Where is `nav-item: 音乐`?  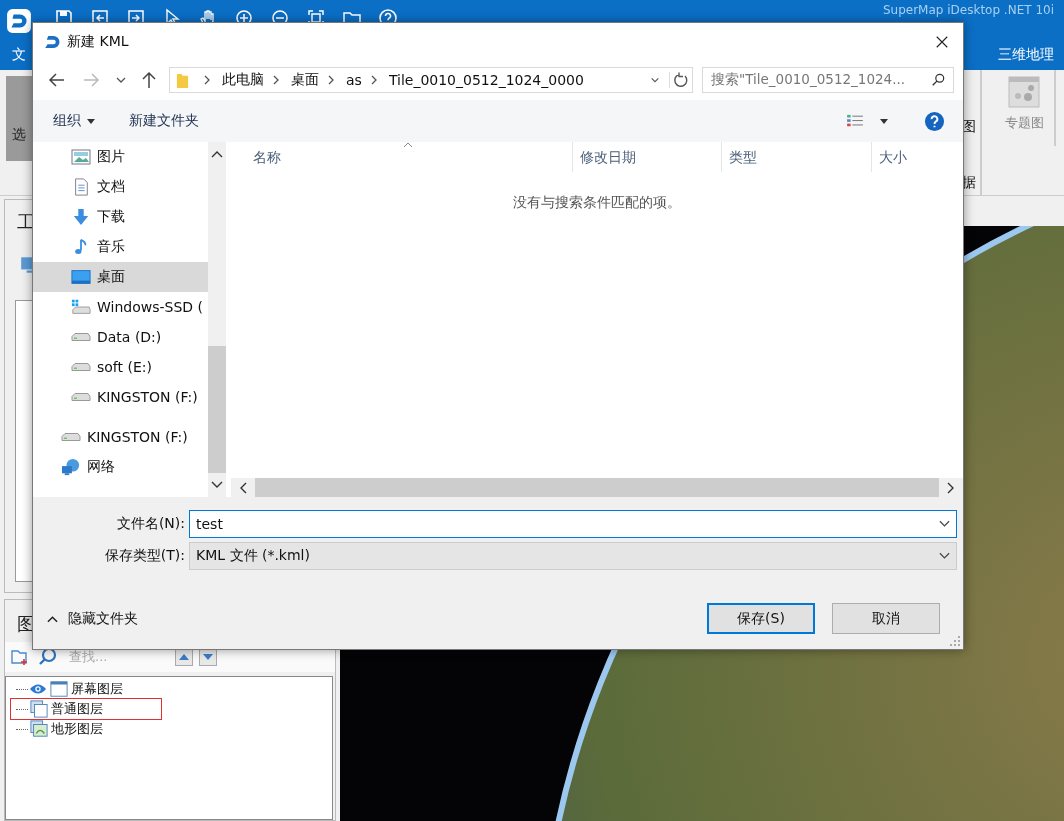
nav-item: 音乐 is located at coordinates (120, 247).